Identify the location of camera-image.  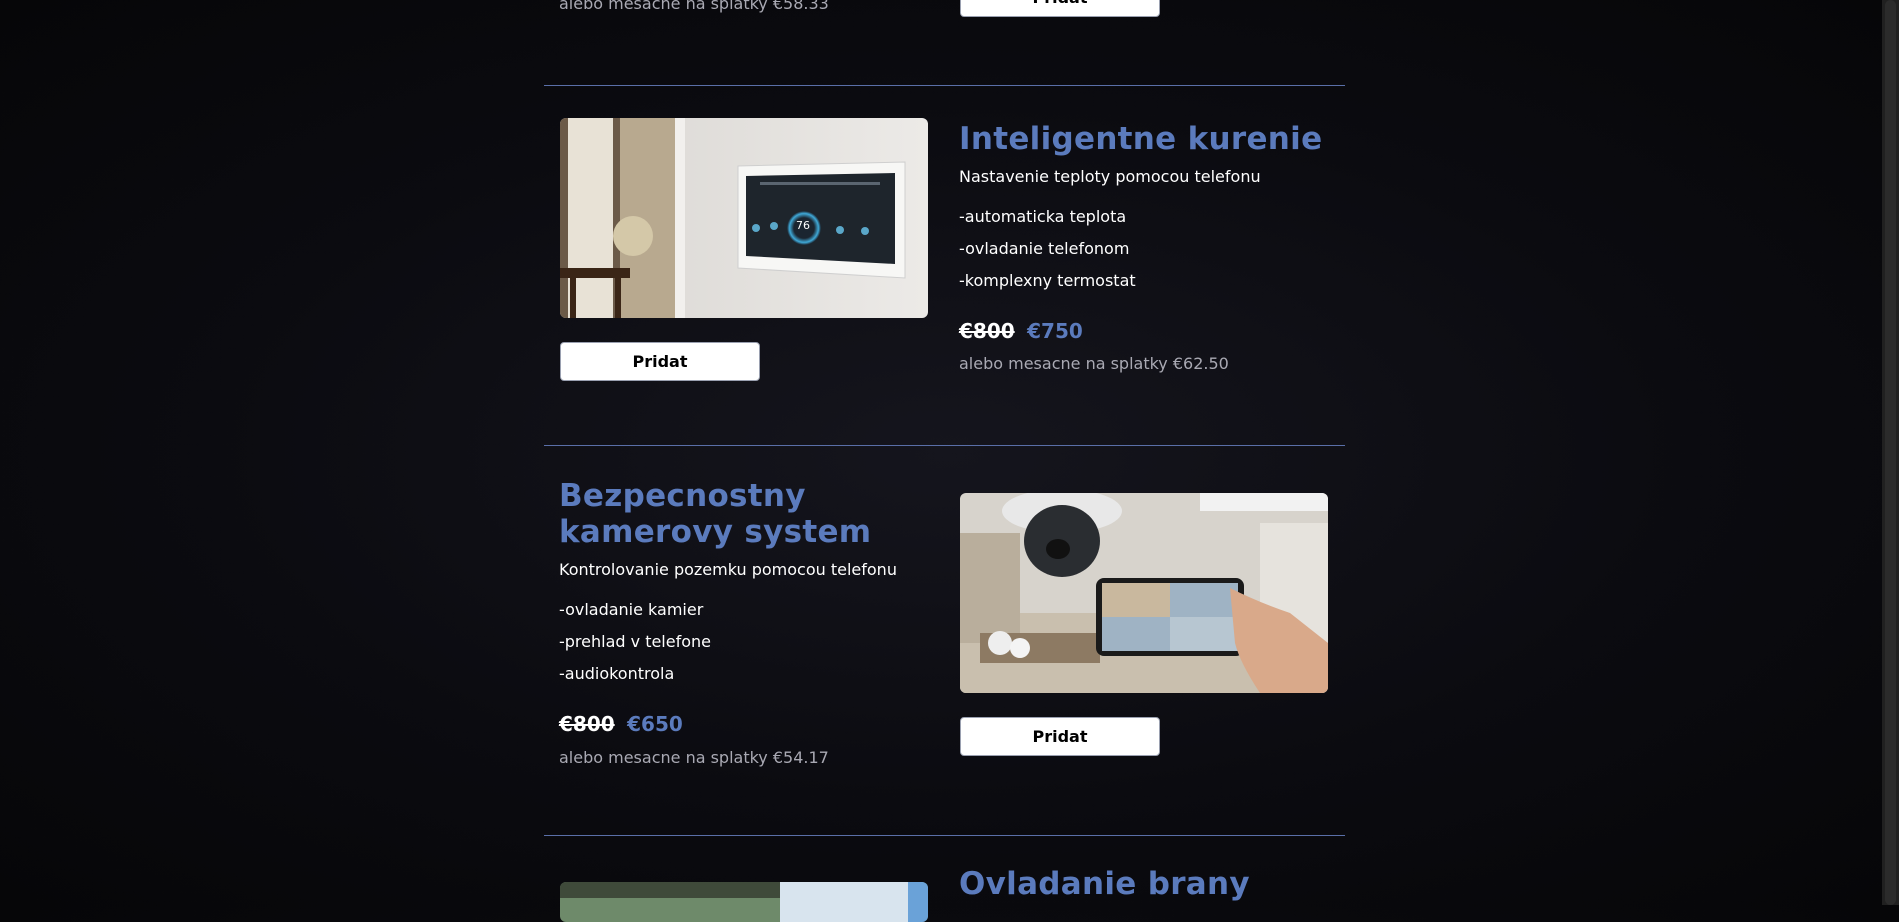
(1144, 593).